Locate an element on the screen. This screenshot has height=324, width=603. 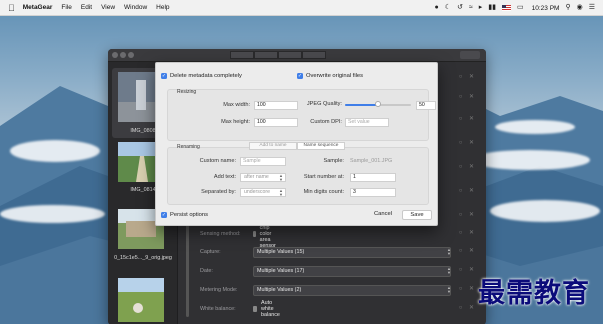
save-button: Save is located at coordinates (417, 215).